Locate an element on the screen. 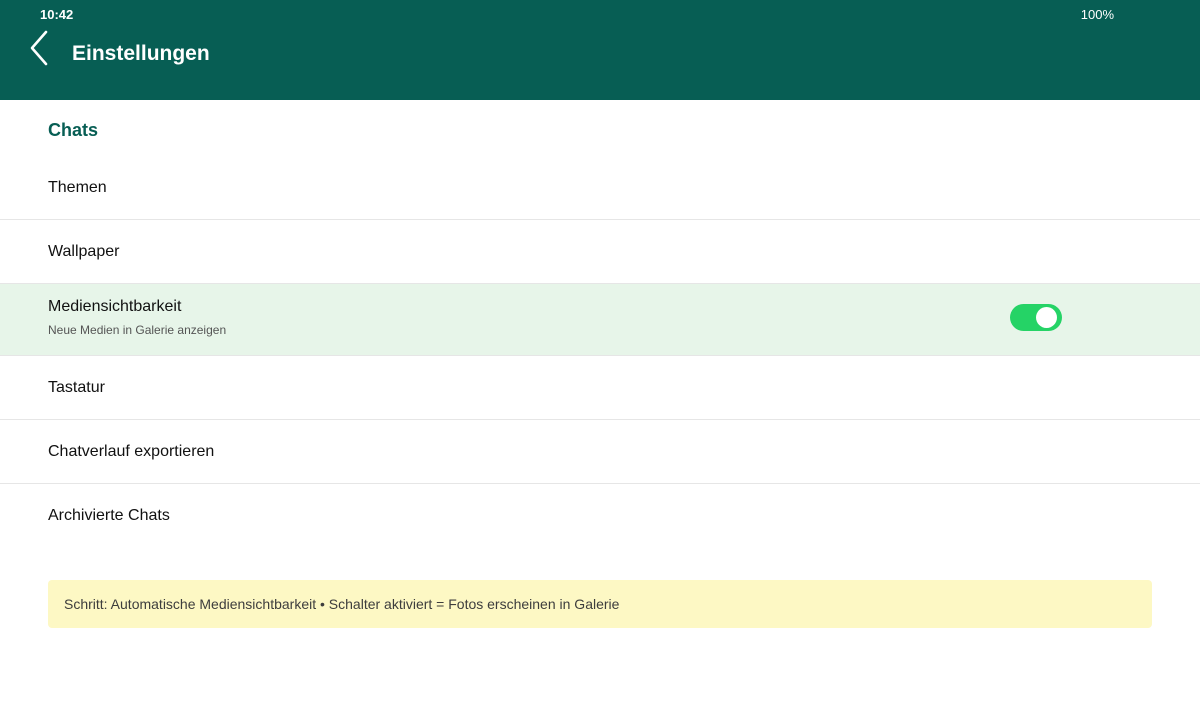 The image size is (1200, 720). settings-item-label: Mediensichtbarkeit is located at coordinates (115, 306).